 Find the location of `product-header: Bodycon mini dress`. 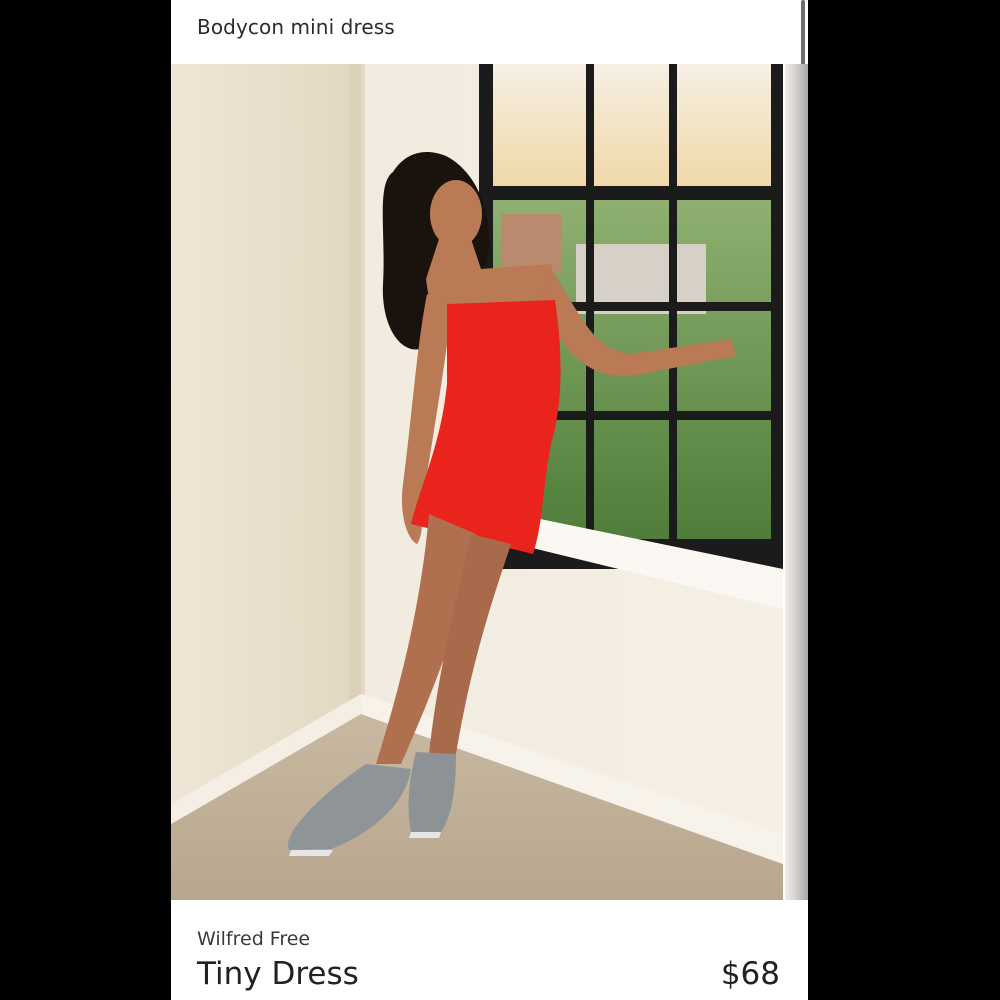

product-header: Bodycon mini dress is located at coordinates (489, 80).